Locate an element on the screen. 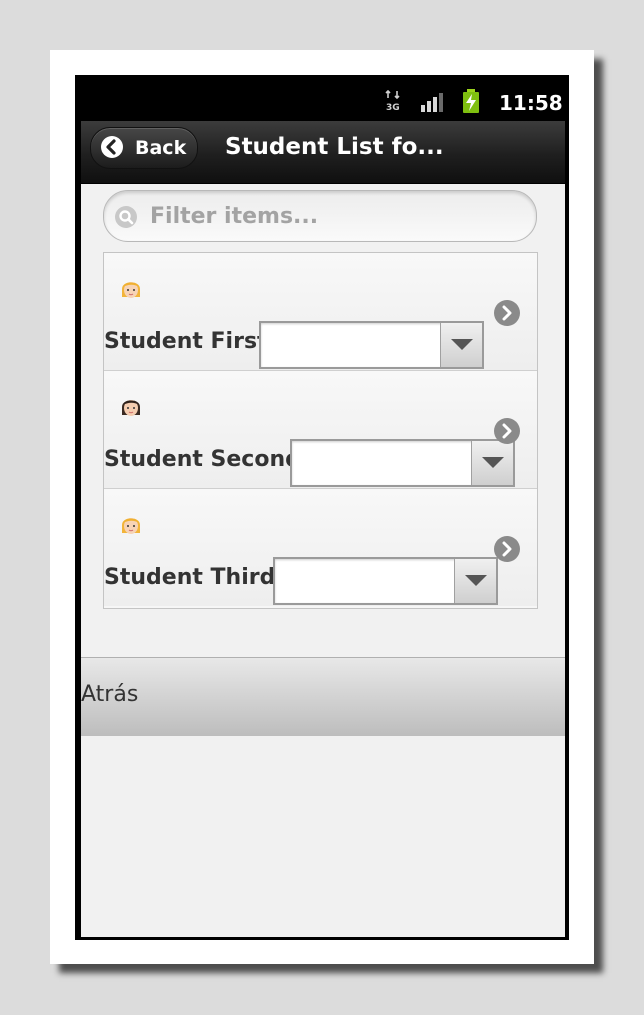 The width and height of the screenshot is (644, 1015). filter-input is located at coordinates (335, 216).